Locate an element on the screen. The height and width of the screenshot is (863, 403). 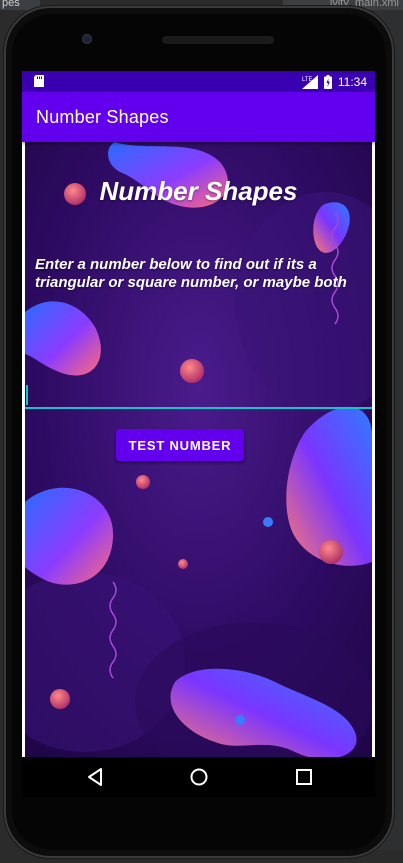
recents-icon is located at coordinates (304, 777).